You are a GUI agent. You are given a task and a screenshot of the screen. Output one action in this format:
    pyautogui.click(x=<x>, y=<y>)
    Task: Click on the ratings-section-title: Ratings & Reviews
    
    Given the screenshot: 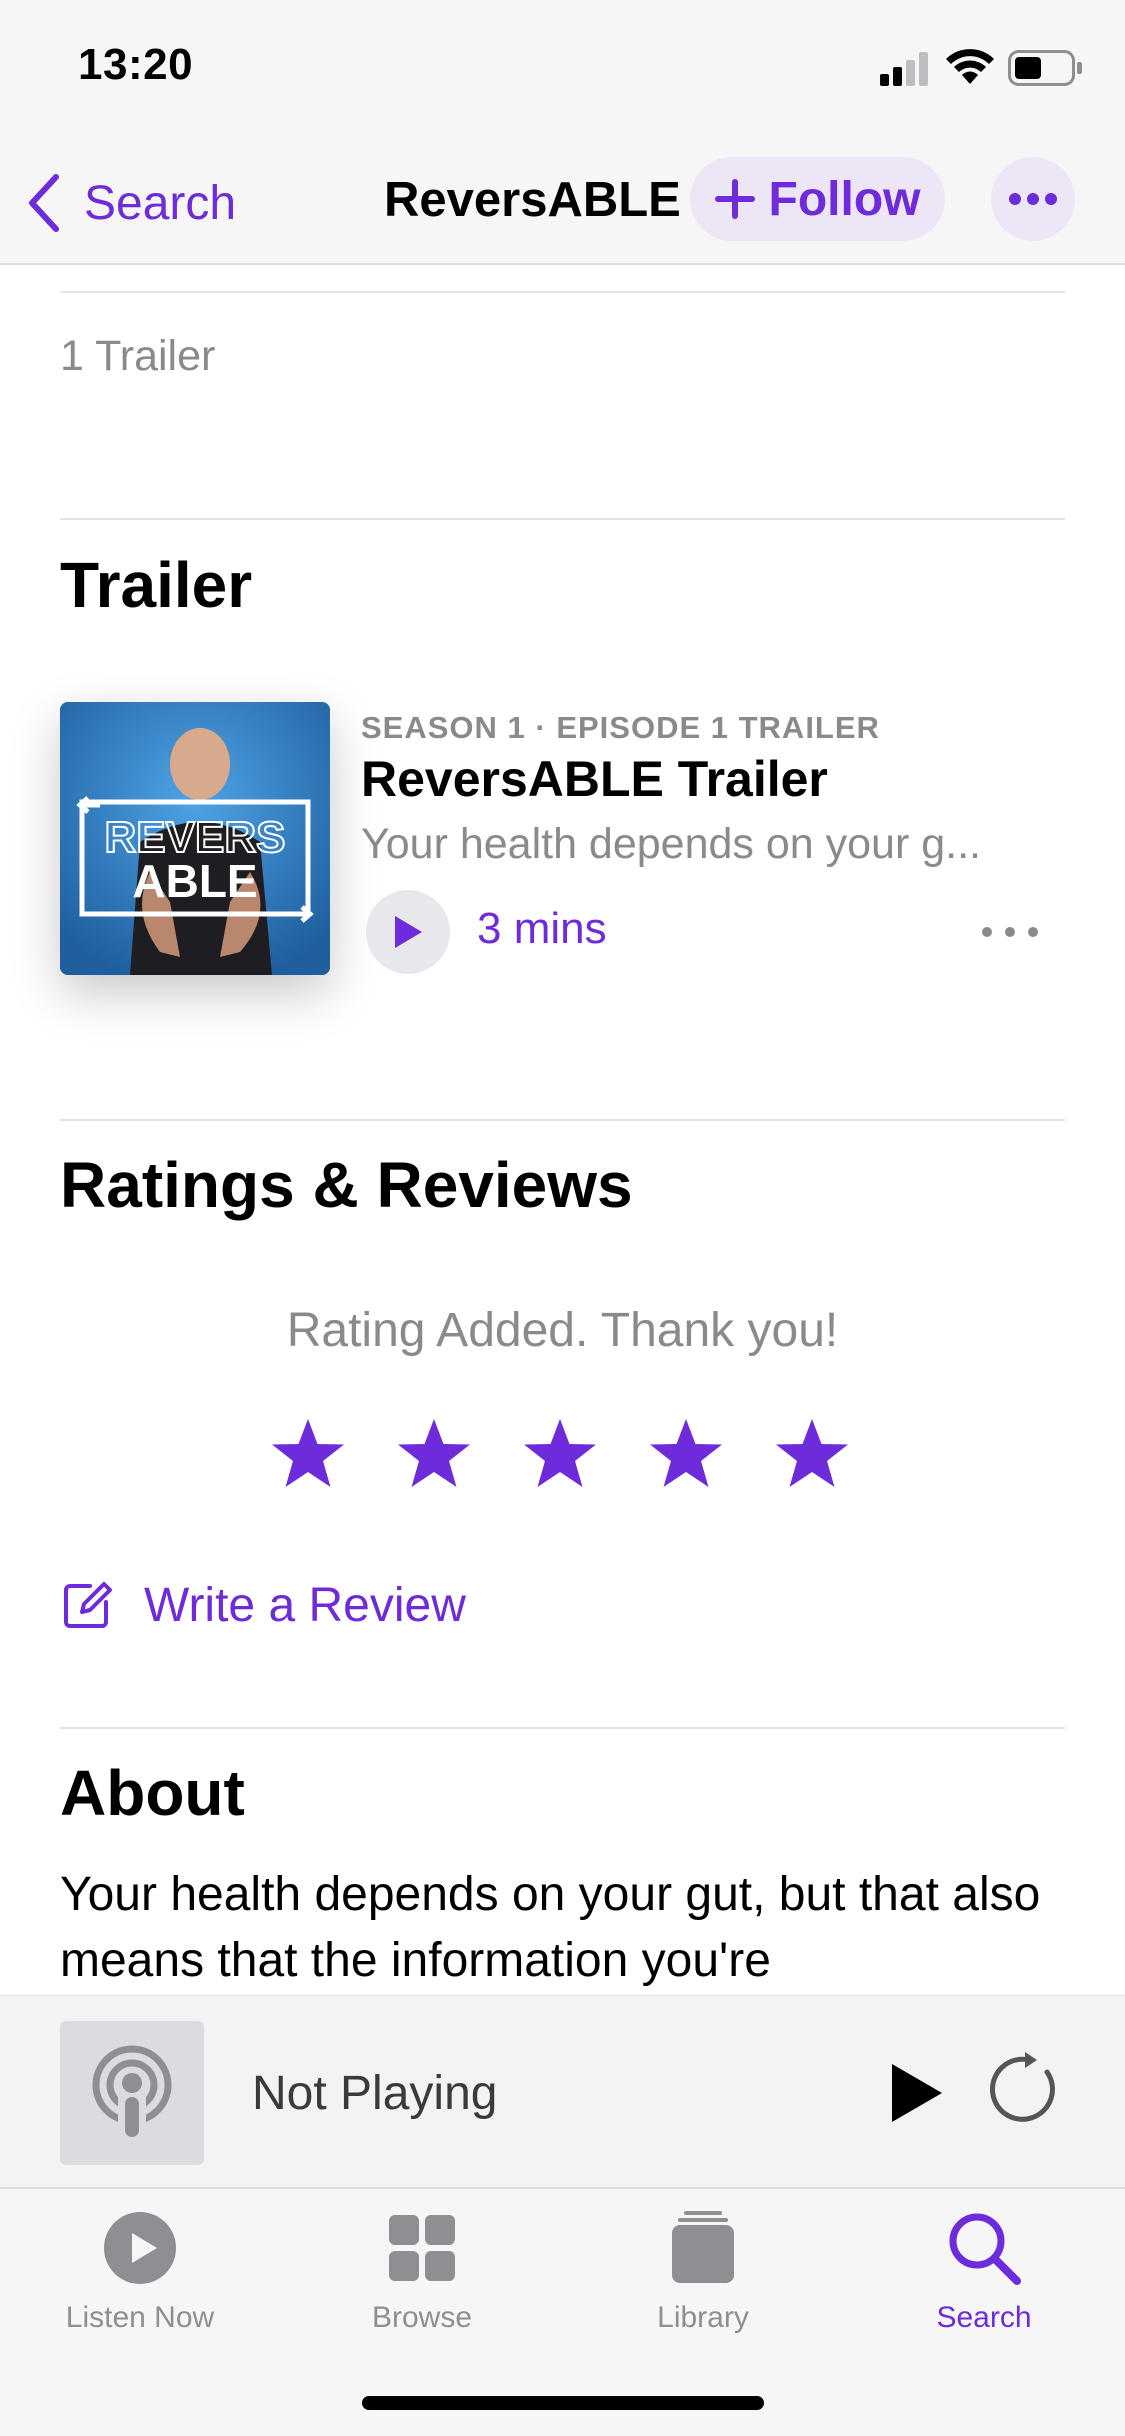 What is the action you would take?
    pyautogui.click(x=346, y=1185)
    